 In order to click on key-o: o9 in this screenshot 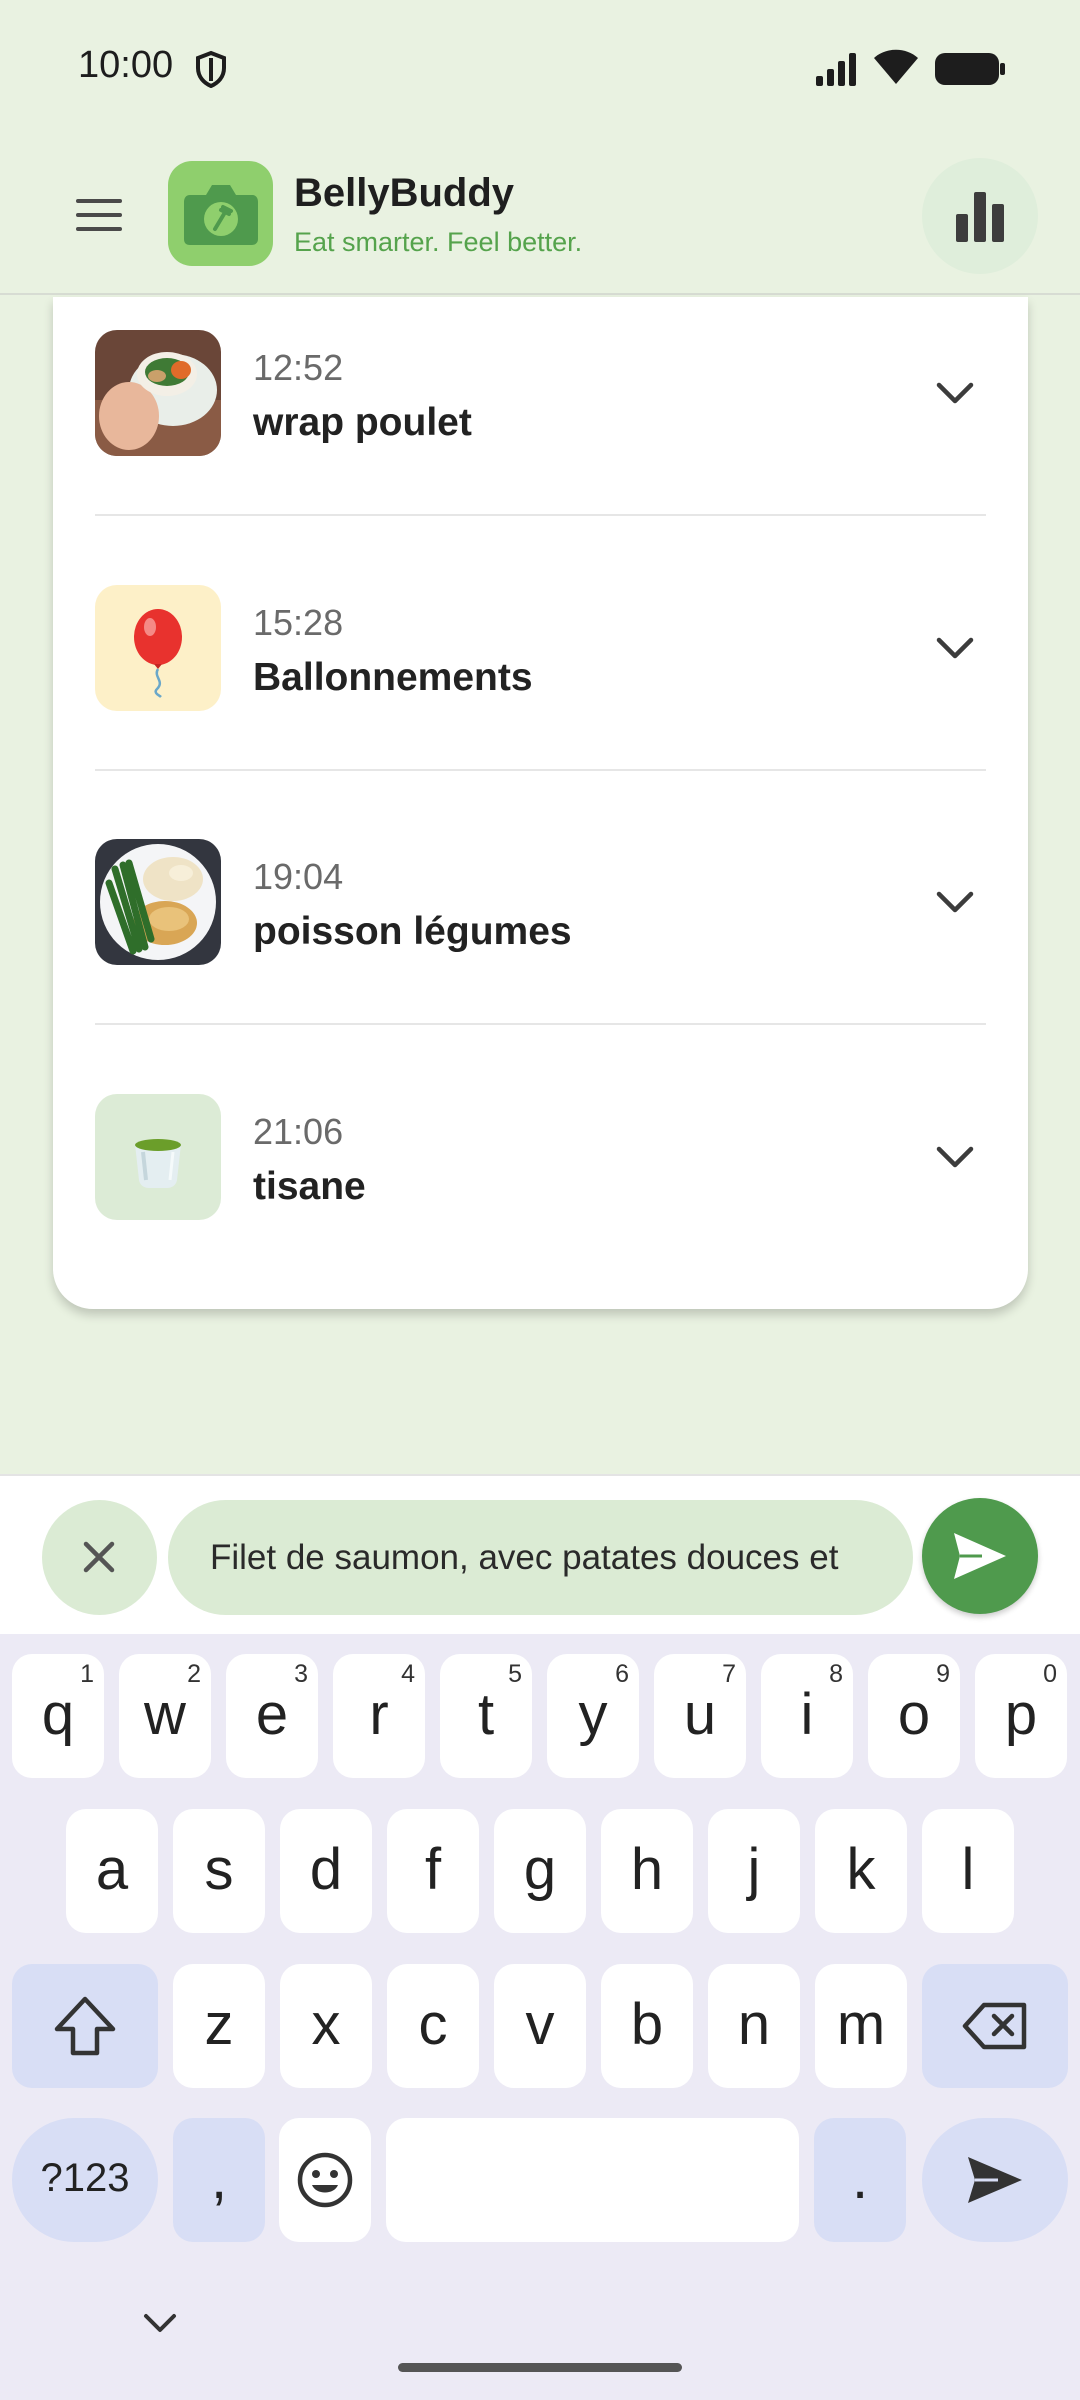, I will do `click(914, 1716)`.